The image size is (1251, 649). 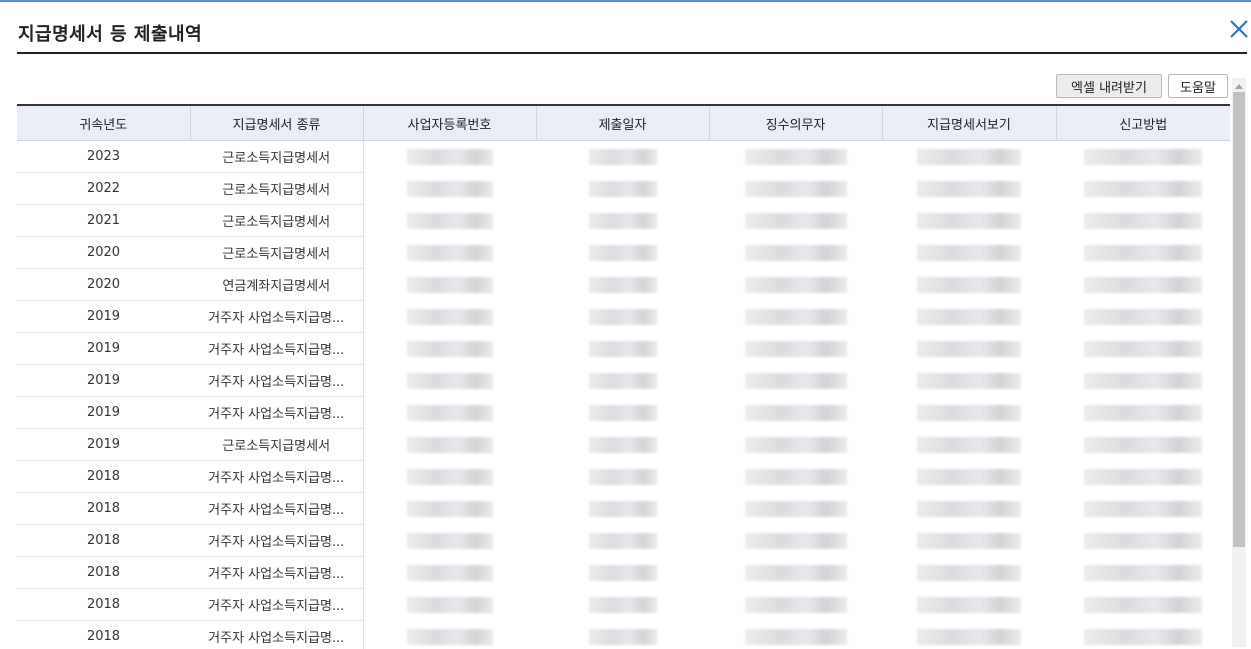 I want to click on column-header-withholder: 징수의무자, so click(x=795, y=123).